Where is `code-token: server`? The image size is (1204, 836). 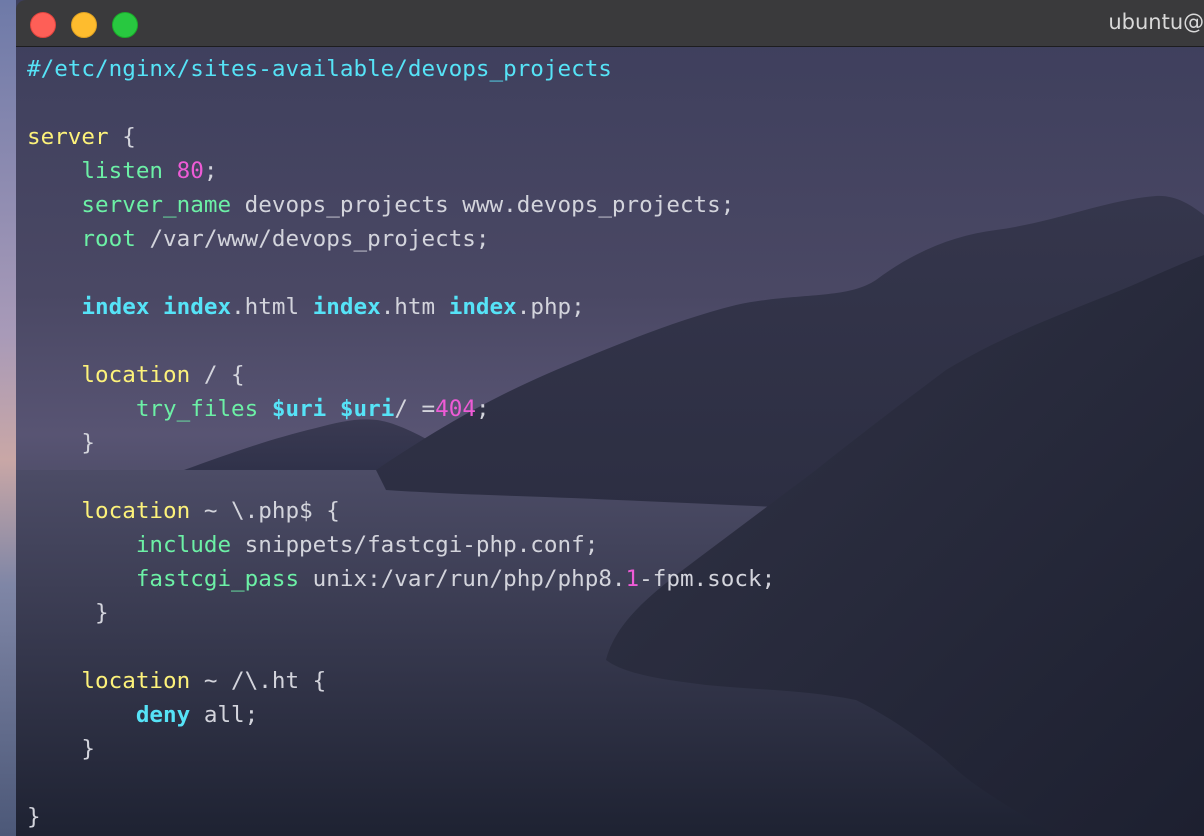 code-token: server is located at coordinates (68, 137).